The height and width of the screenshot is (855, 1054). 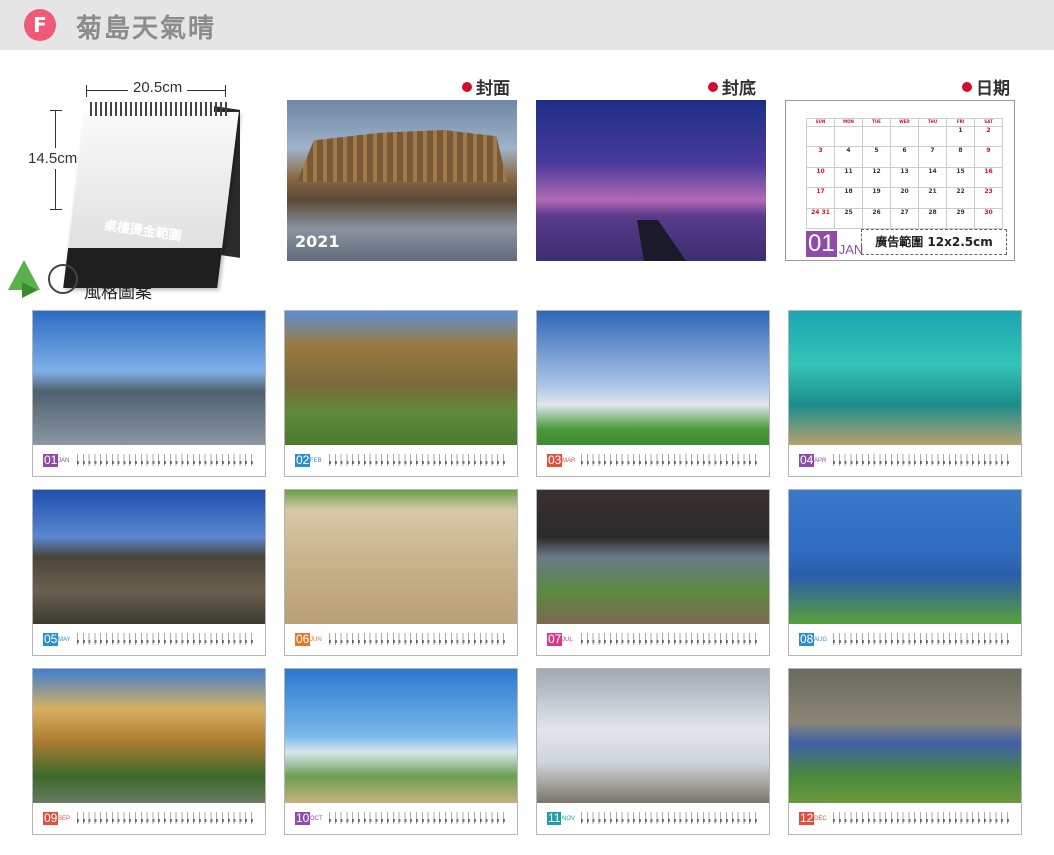 I want to click on date-cell: 7, so click(x=933, y=157).